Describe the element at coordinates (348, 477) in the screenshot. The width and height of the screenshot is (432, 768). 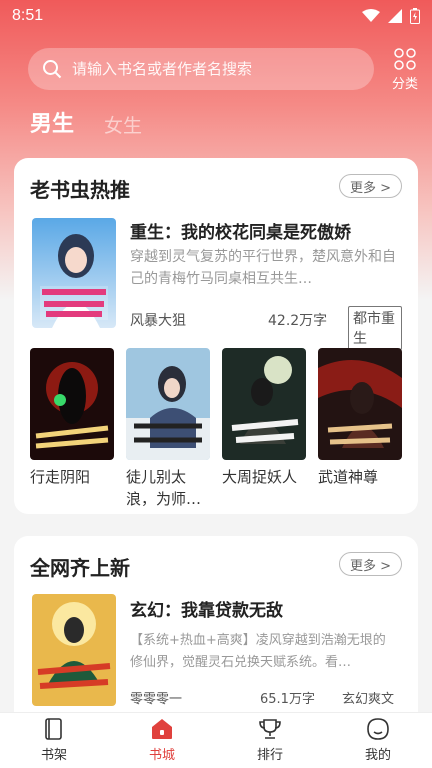
I see `book-name: 武道神尊` at that location.